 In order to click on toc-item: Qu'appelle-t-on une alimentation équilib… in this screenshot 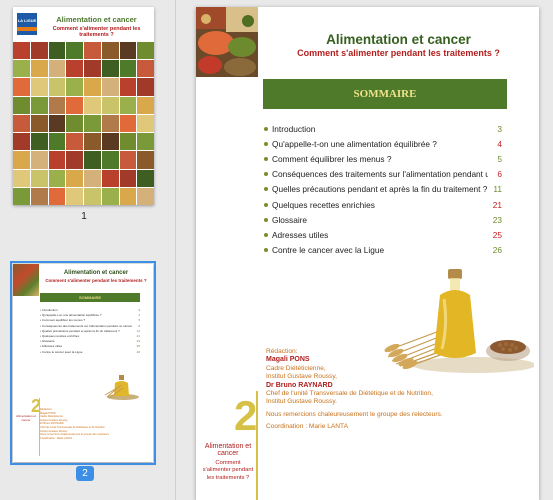, I will do `click(383, 143)`.